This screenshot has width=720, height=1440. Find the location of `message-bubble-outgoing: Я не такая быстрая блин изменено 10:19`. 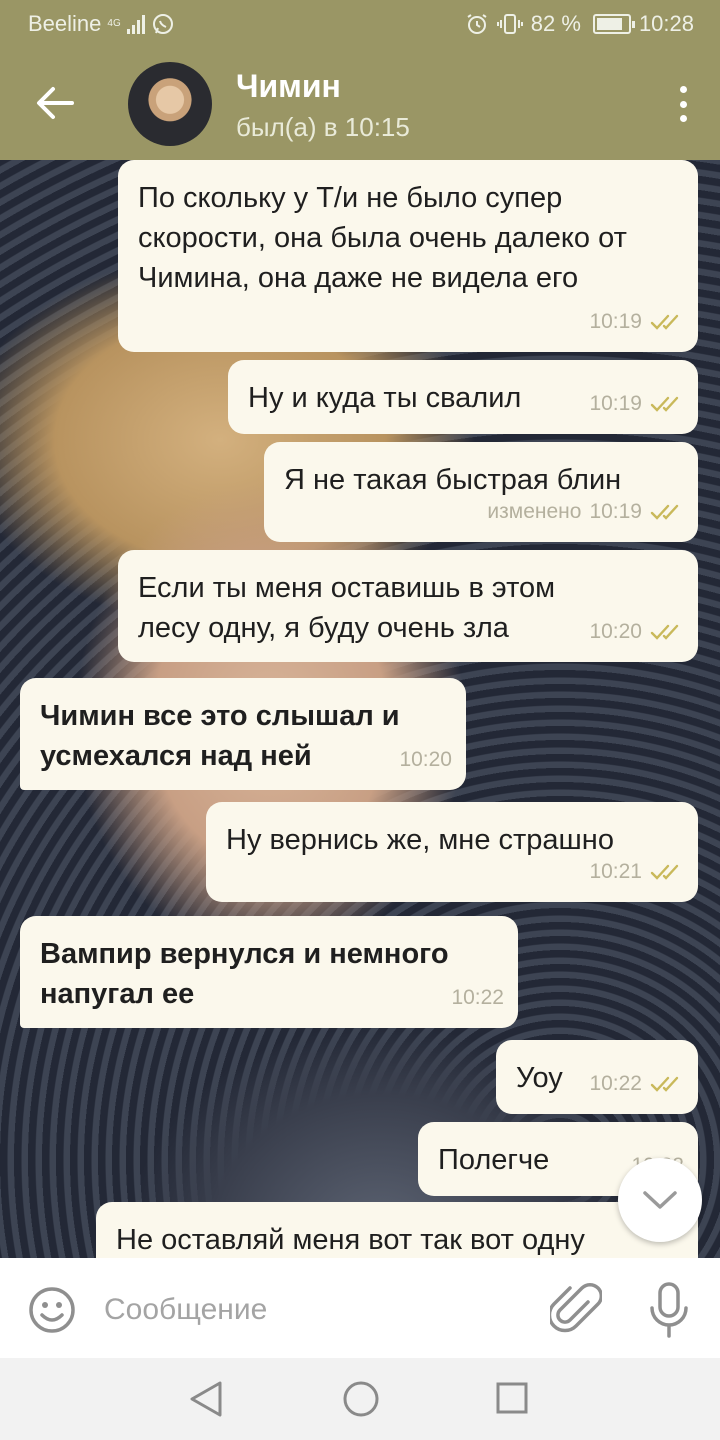

message-bubble-outgoing: Я не такая быстрая блин изменено 10:19 is located at coordinates (481, 492).